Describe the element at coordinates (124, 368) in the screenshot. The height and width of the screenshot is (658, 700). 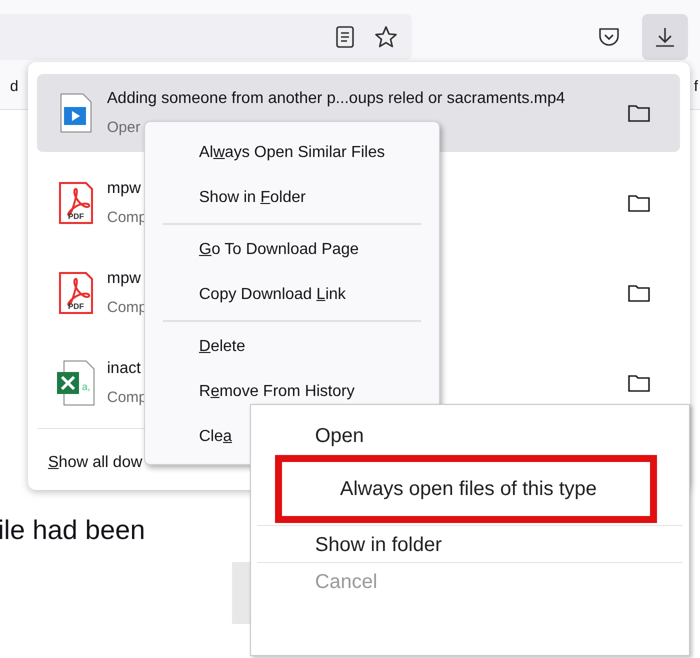
I see `file-name: inact` at that location.